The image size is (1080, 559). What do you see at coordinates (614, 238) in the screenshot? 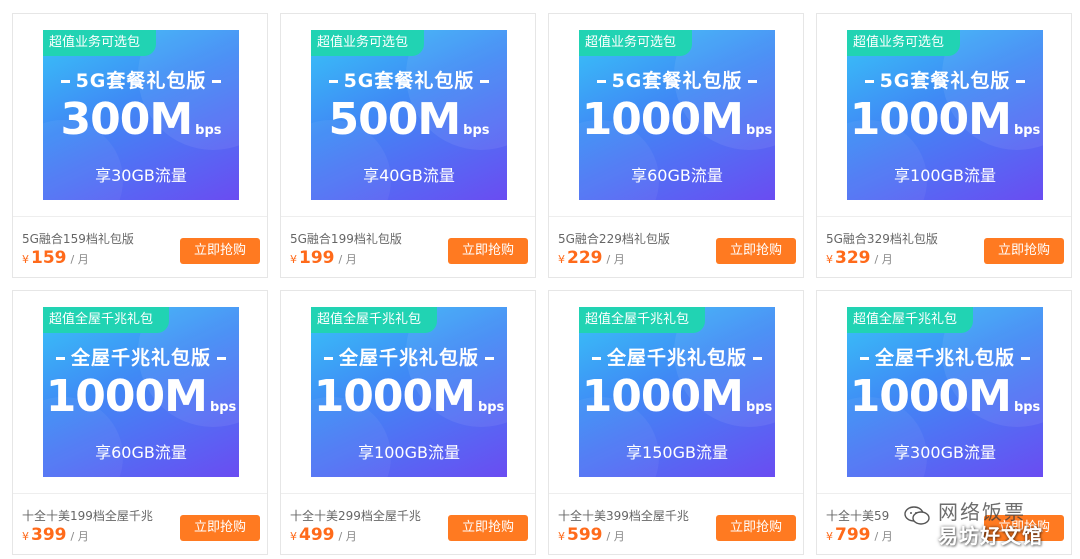
I see `product-name: 5G融合229档礼包版` at bounding box center [614, 238].